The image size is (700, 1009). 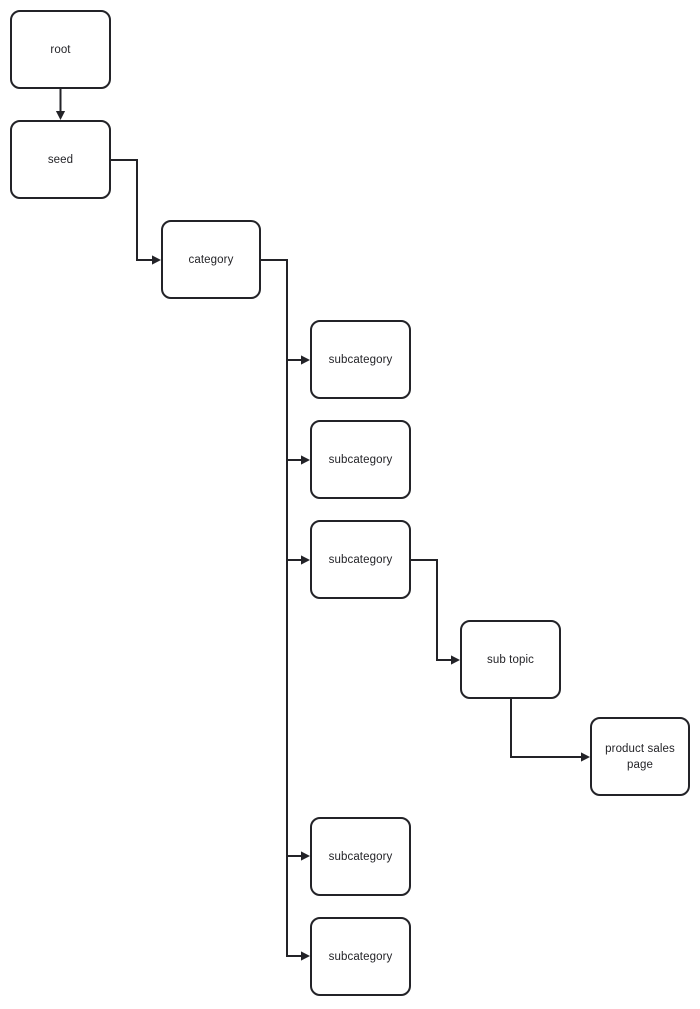 What do you see at coordinates (585, 757) in the screenshot?
I see `edge-subtopic-product-arrowhead-icon` at bounding box center [585, 757].